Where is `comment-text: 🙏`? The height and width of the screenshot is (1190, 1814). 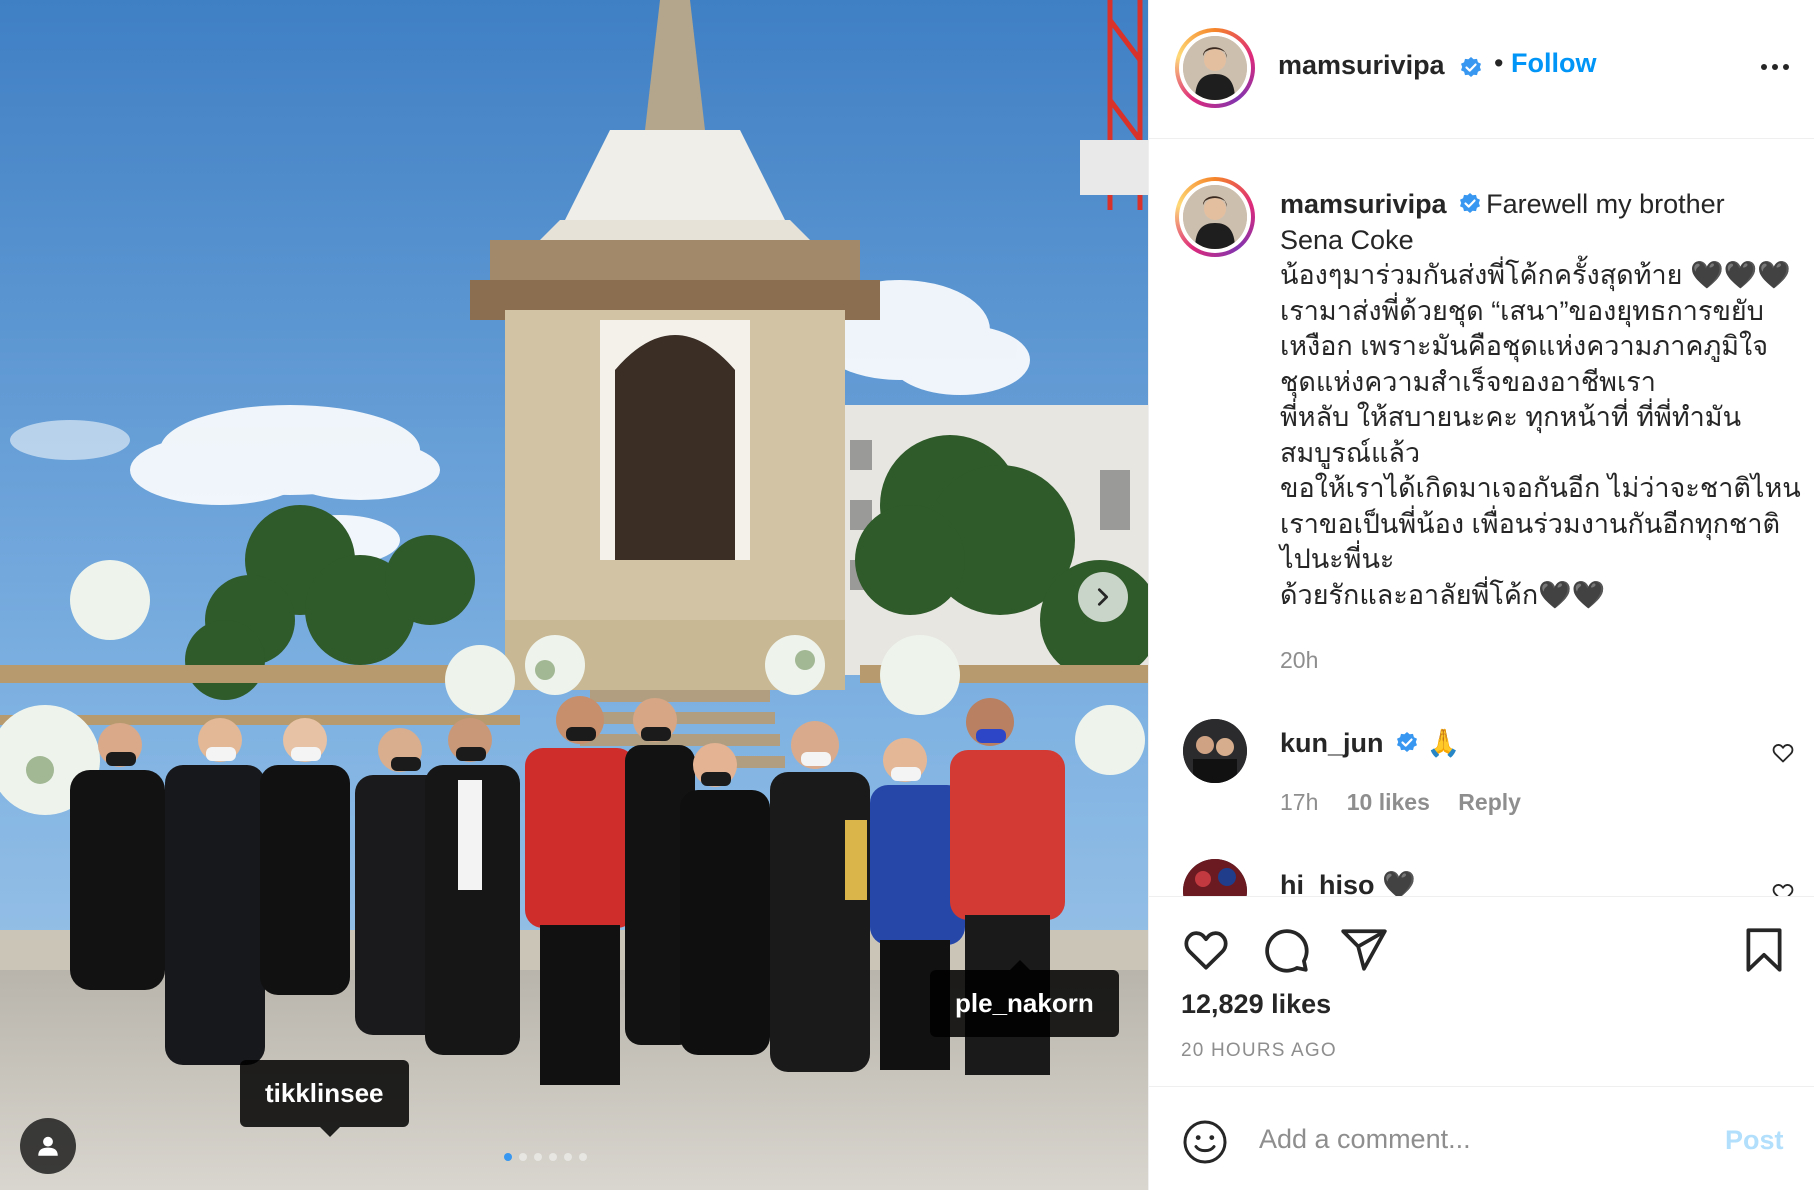
comment-text: 🙏 is located at coordinates (1443, 743).